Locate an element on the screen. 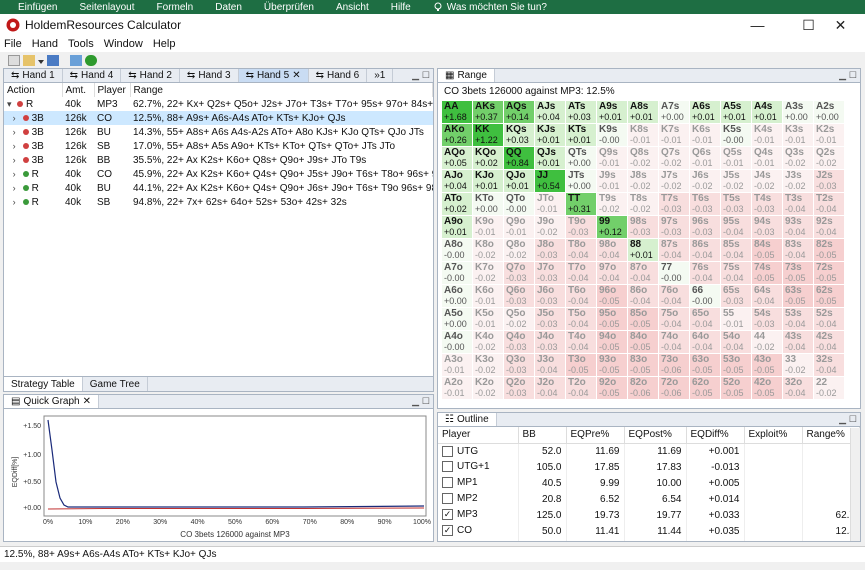  range-cell: 53s -0.04 is located at coordinates (798, 319).